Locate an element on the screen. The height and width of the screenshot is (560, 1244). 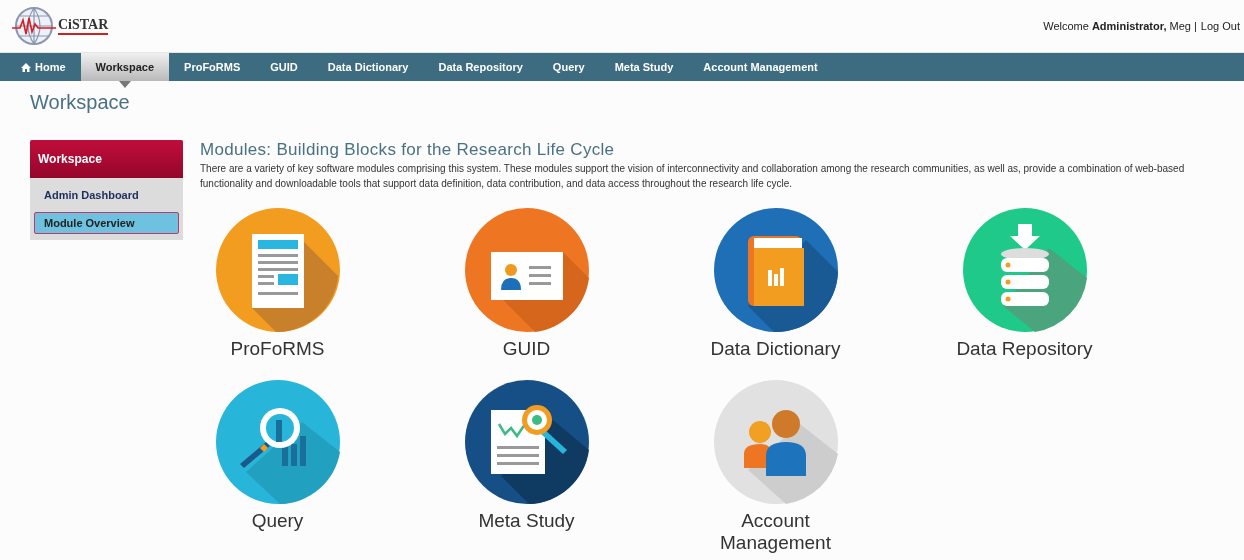
module-link: ProFoRMS is located at coordinates (277, 349).